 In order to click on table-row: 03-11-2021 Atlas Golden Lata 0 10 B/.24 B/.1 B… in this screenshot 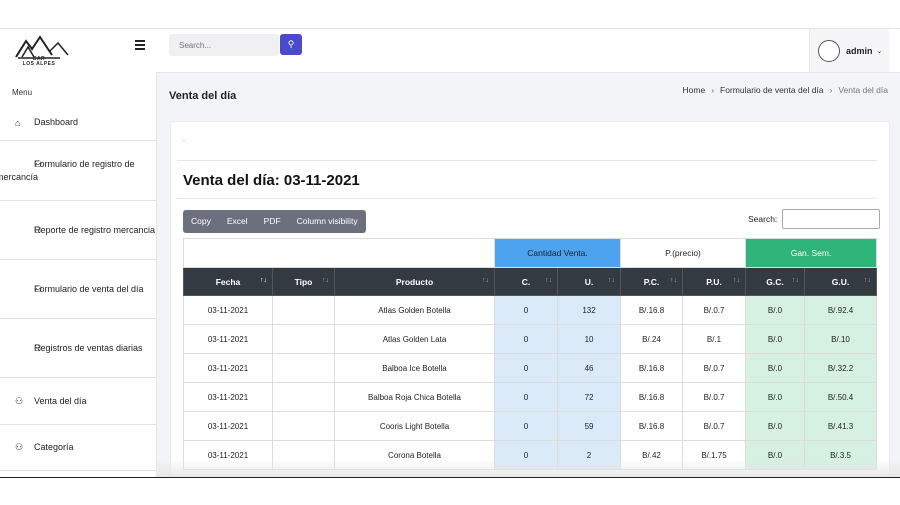, I will do `click(530, 339)`.